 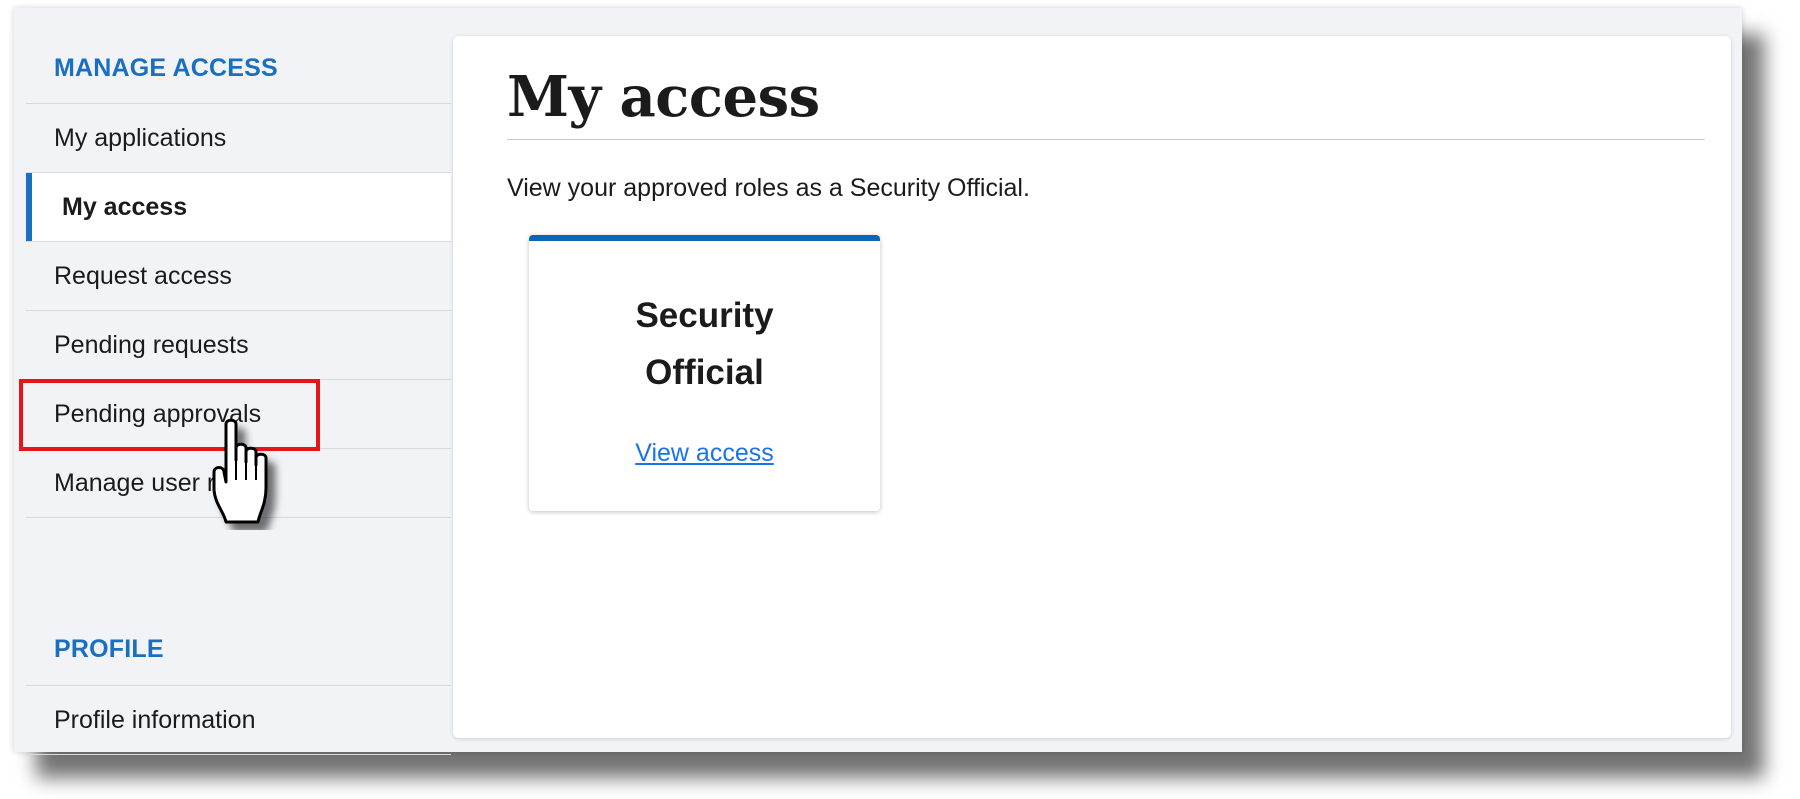 What do you see at coordinates (238, 720) in the screenshot?
I see `sidebar-item-profile-information: Profile information` at bounding box center [238, 720].